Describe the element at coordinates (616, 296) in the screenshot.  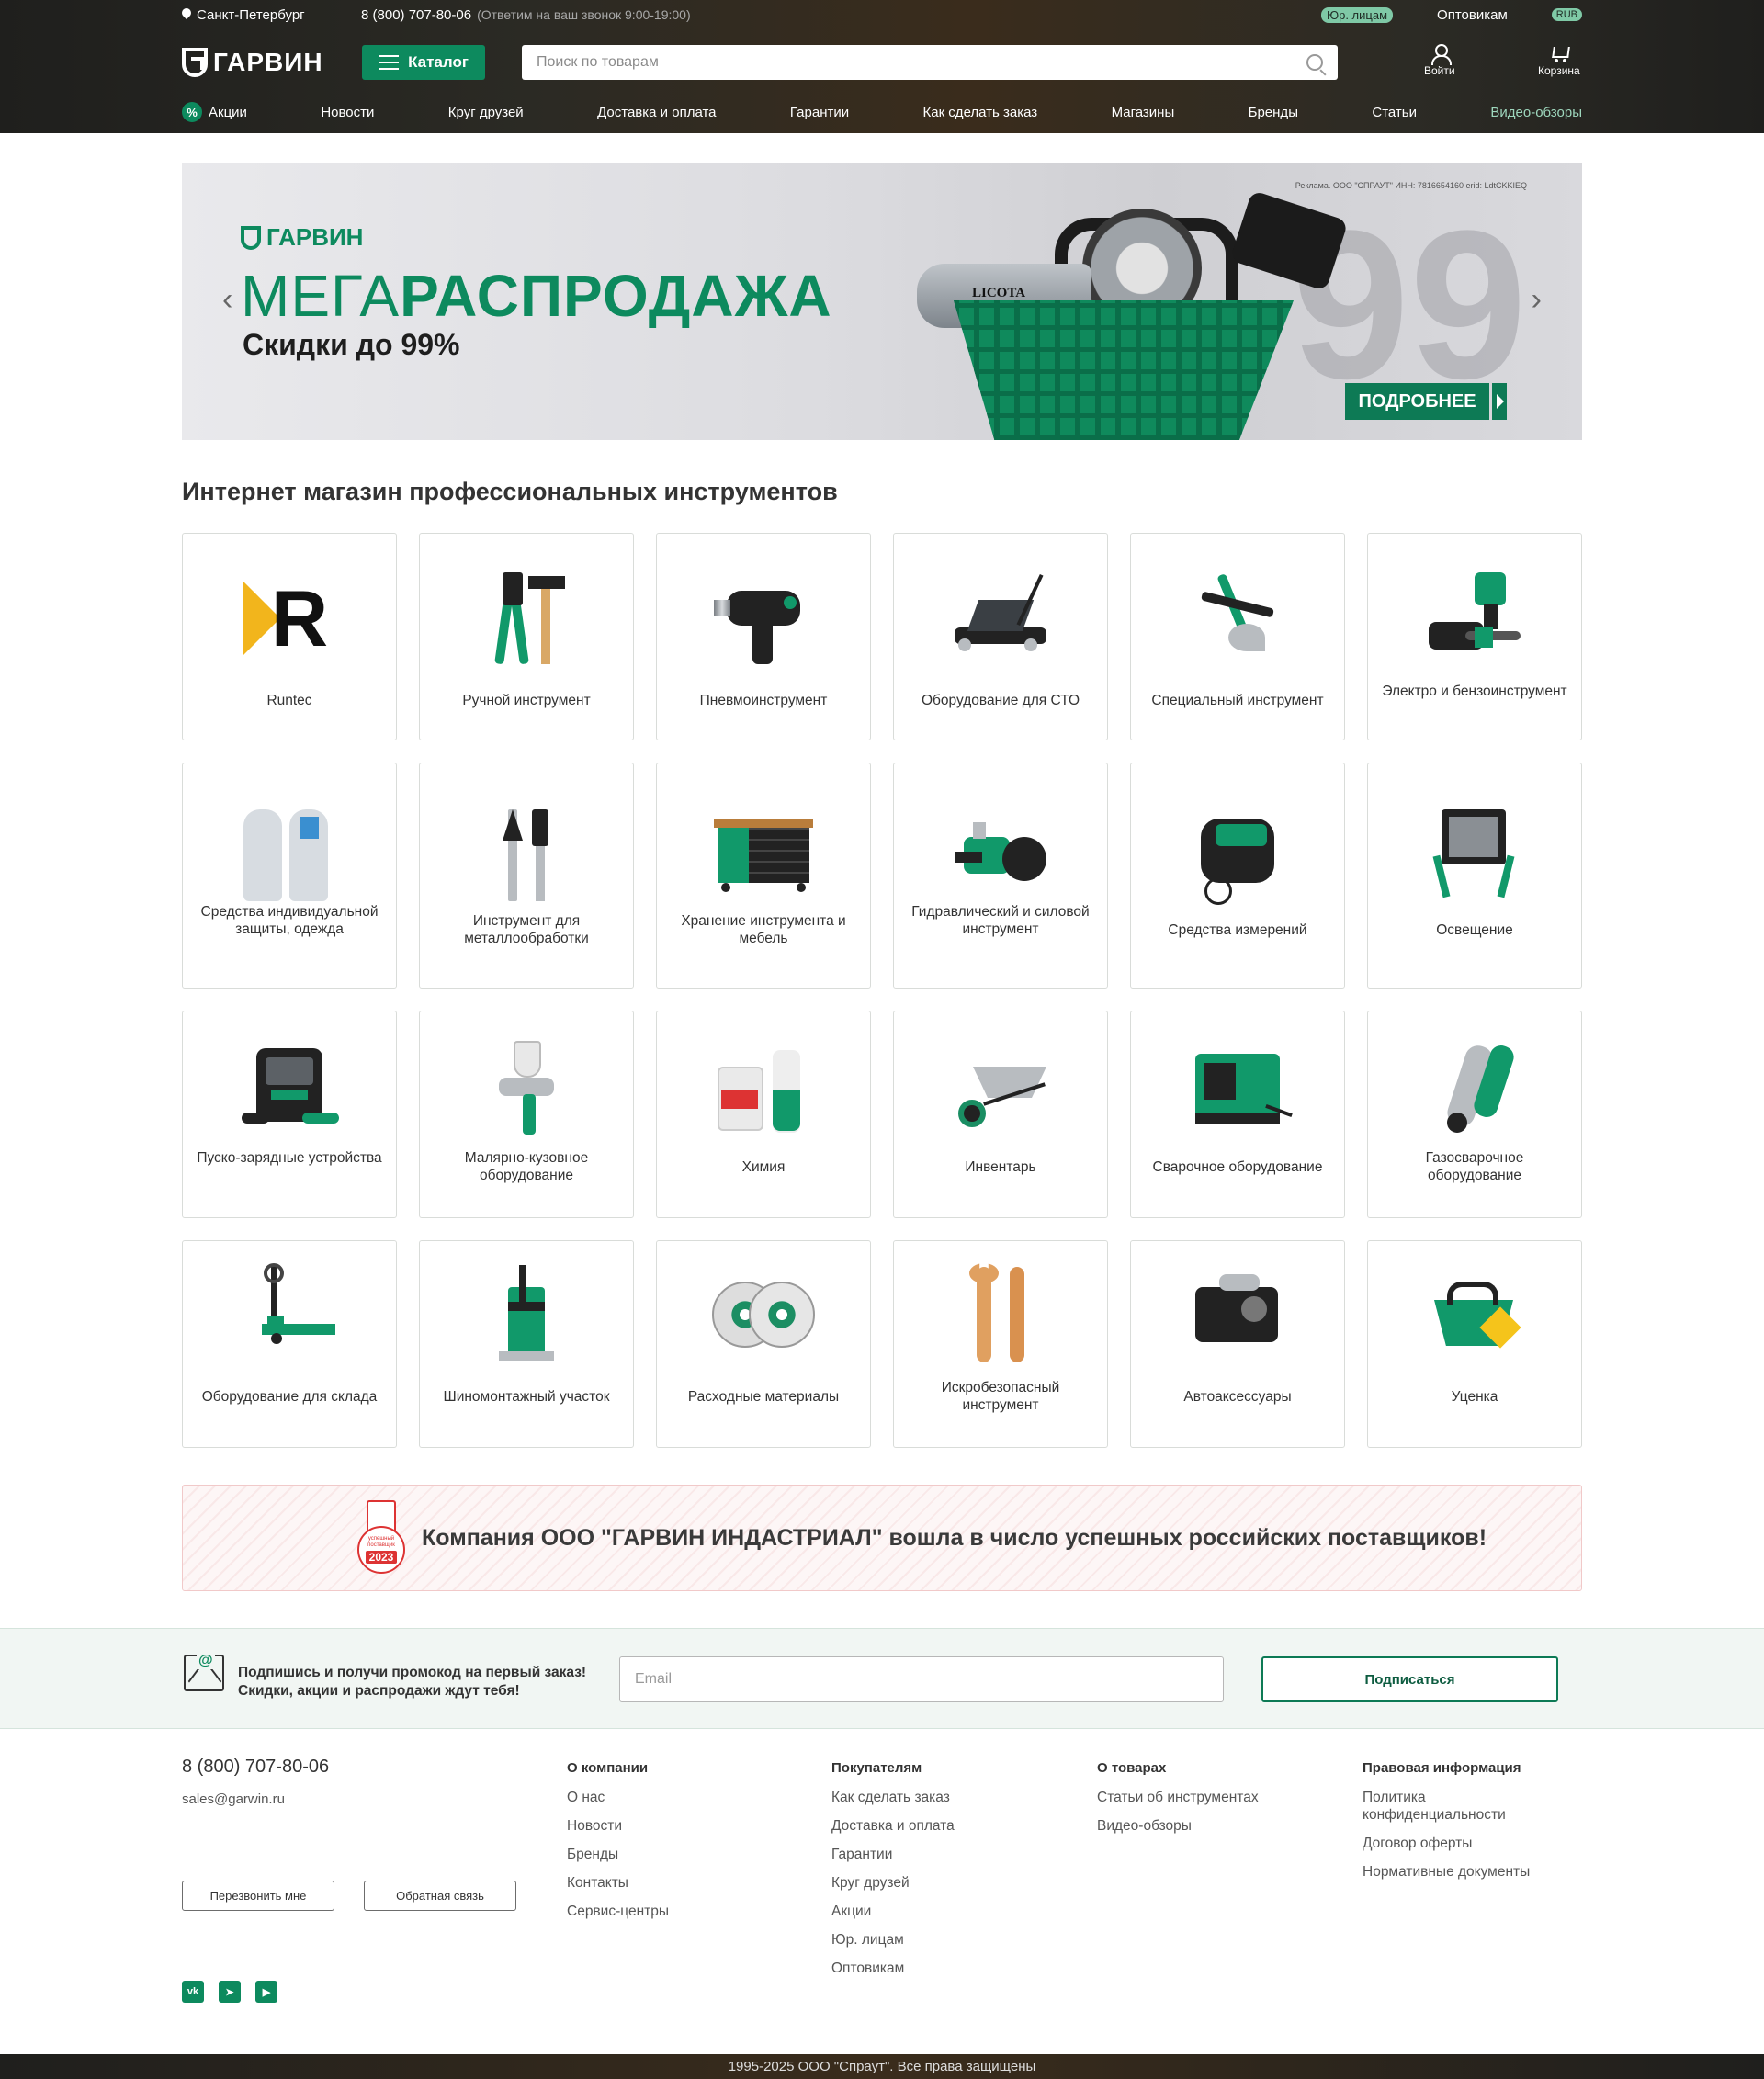
I see `headline-bold: РАСПРОДАЖА` at that location.